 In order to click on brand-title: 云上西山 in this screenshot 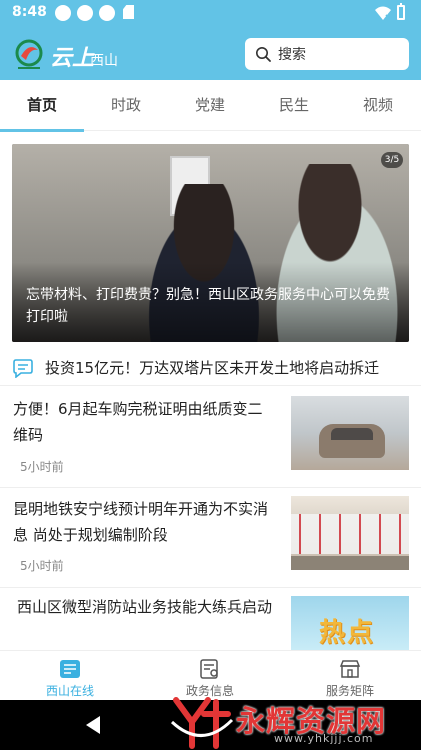, I will do `click(84, 55)`.